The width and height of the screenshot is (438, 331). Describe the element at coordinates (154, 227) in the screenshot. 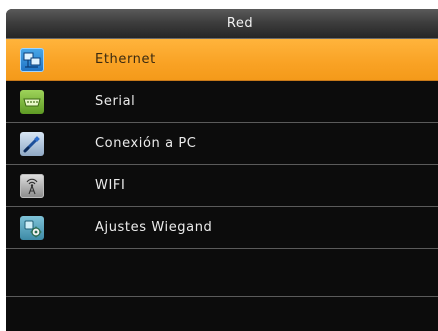

I see `menu-item-label: Ajustes Wiegand` at that location.